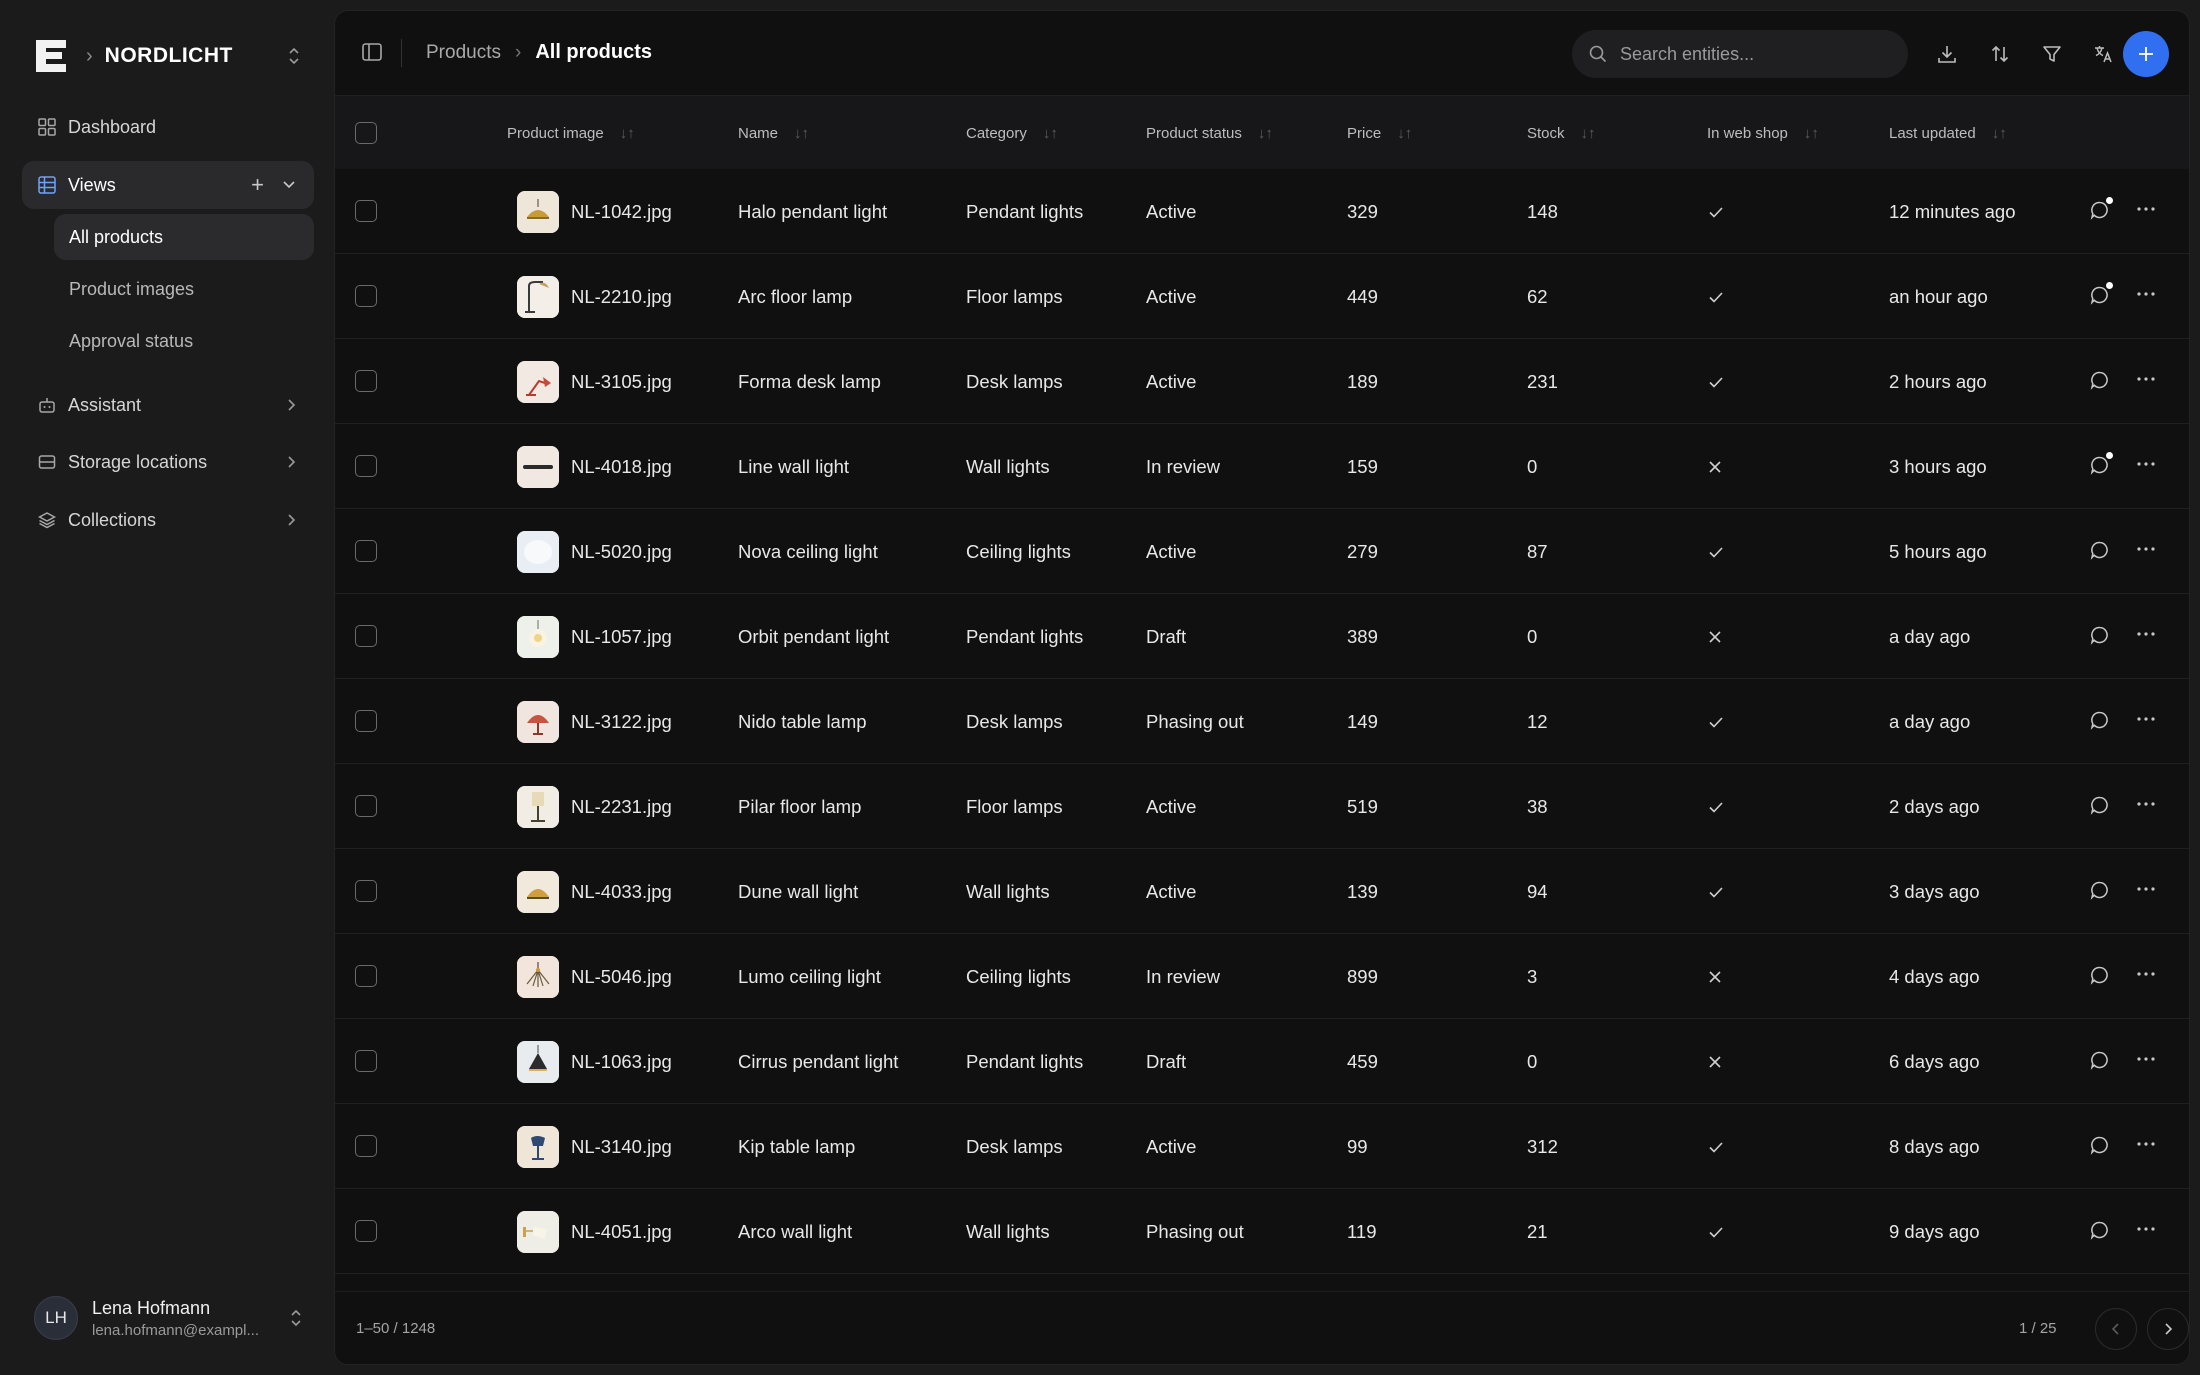  Describe the element at coordinates (1379, 133) in the screenshot. I see `column-header-price: Price ↓↑` at that location.